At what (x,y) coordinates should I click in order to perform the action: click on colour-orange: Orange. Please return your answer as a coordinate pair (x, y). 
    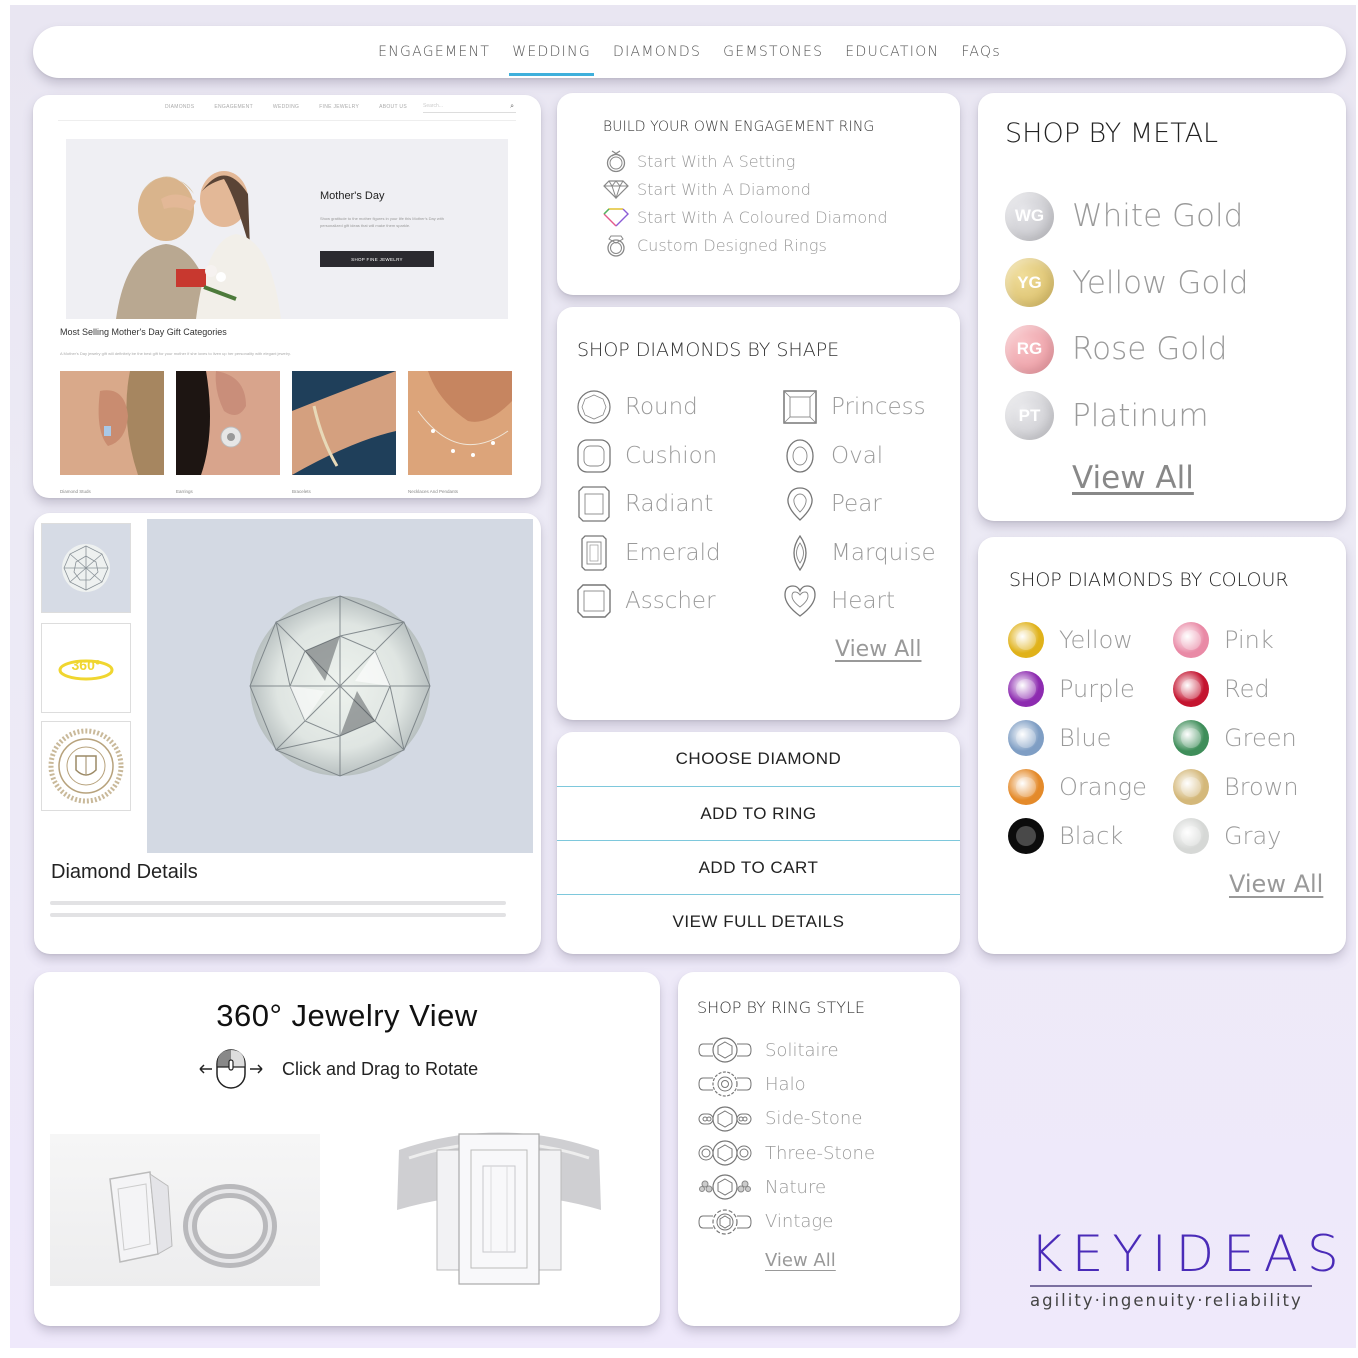
    Looking at the image, I should click on (1090, 787).